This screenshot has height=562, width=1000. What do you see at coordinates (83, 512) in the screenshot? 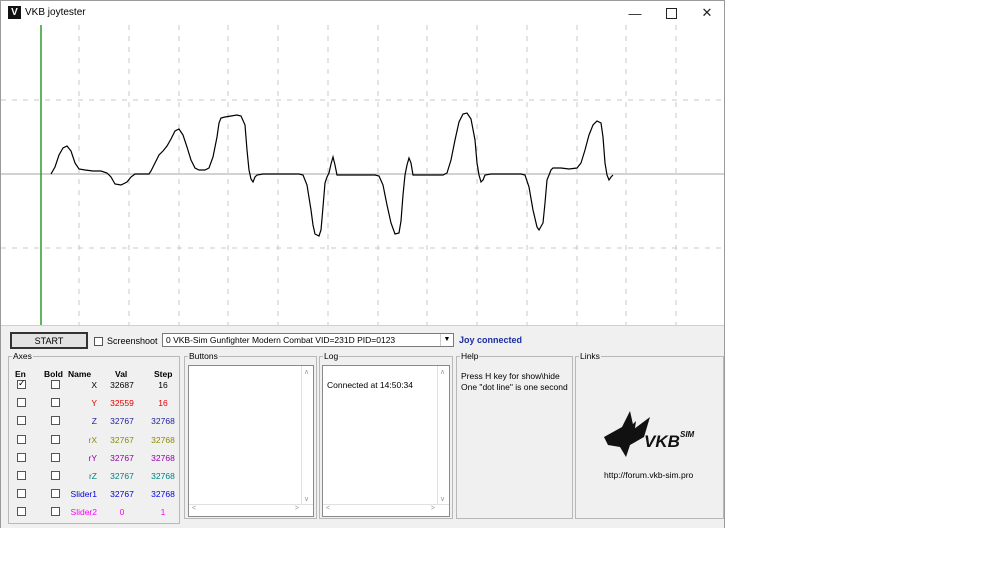
I see `axis-name: Slider2` at bounding box center [83, 512].